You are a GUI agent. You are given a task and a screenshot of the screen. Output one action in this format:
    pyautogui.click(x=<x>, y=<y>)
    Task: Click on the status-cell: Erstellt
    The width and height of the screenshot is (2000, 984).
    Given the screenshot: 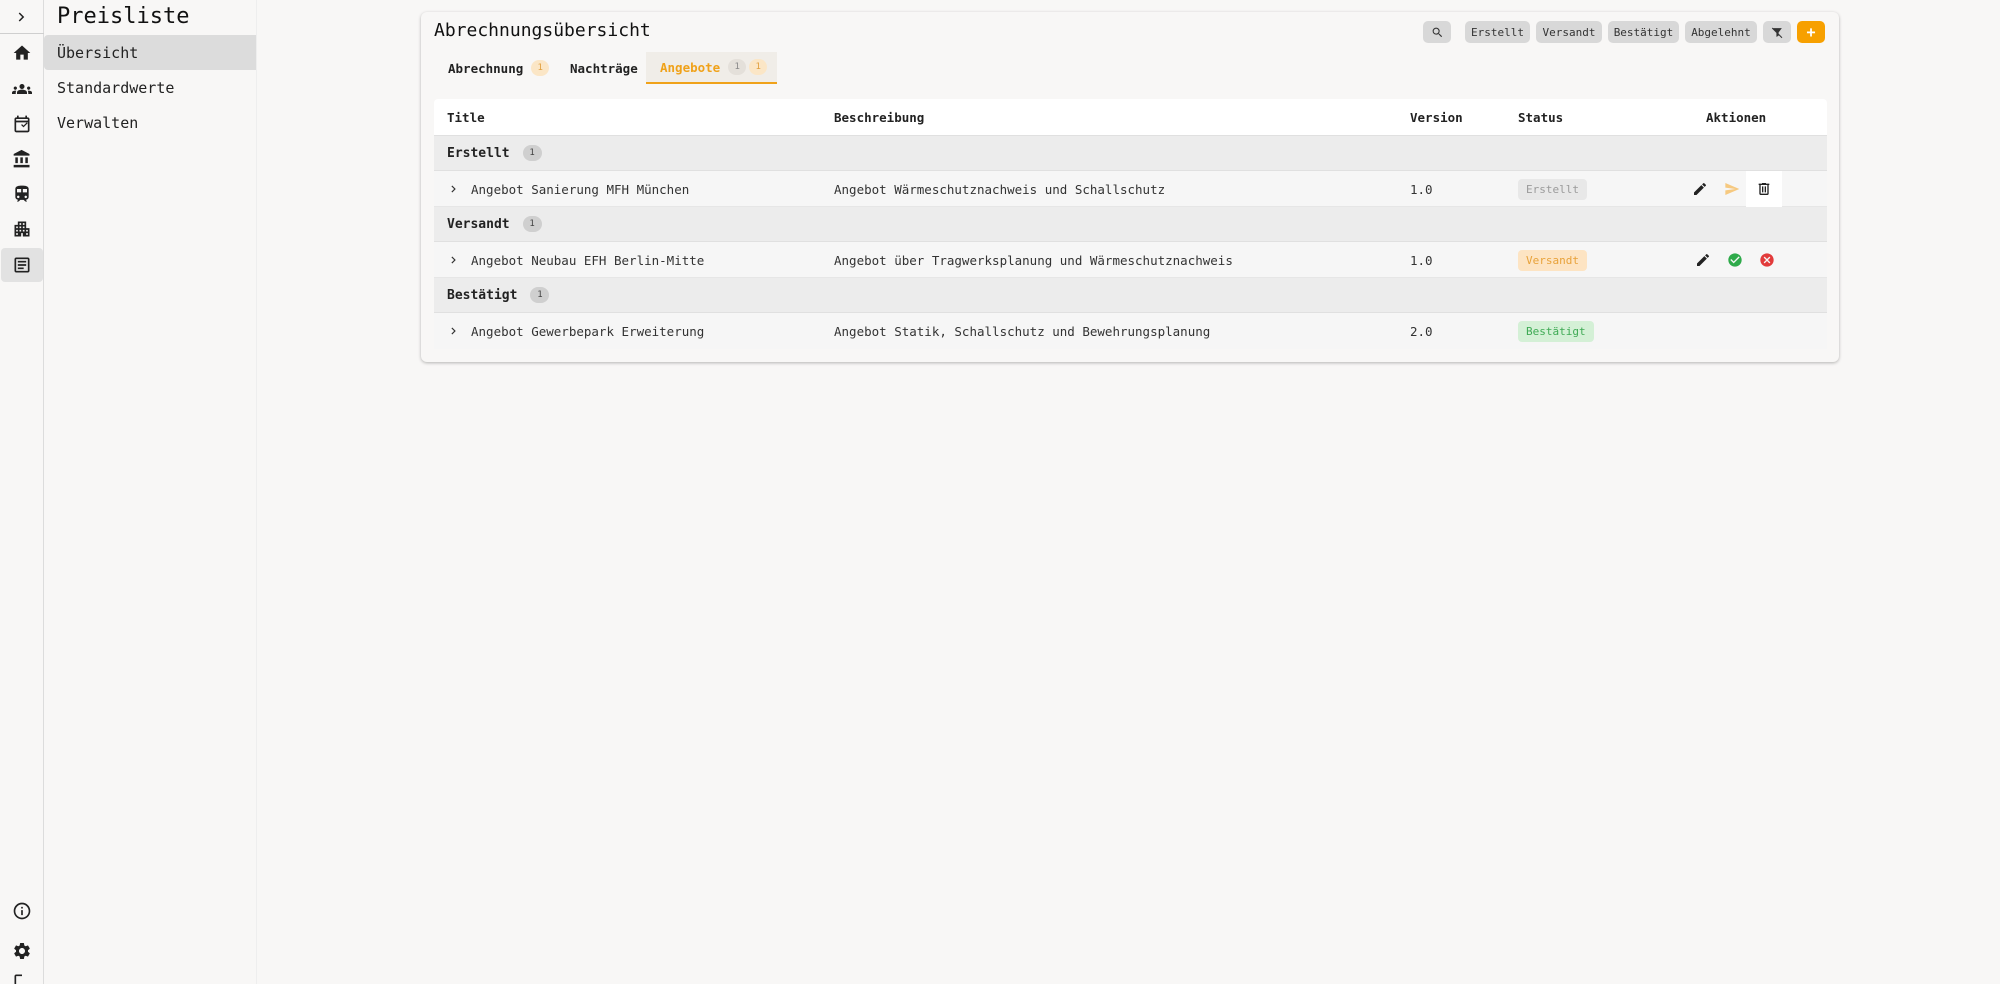 What is the action you would take?
    pyautogui.click(x=1552, y=189)
    